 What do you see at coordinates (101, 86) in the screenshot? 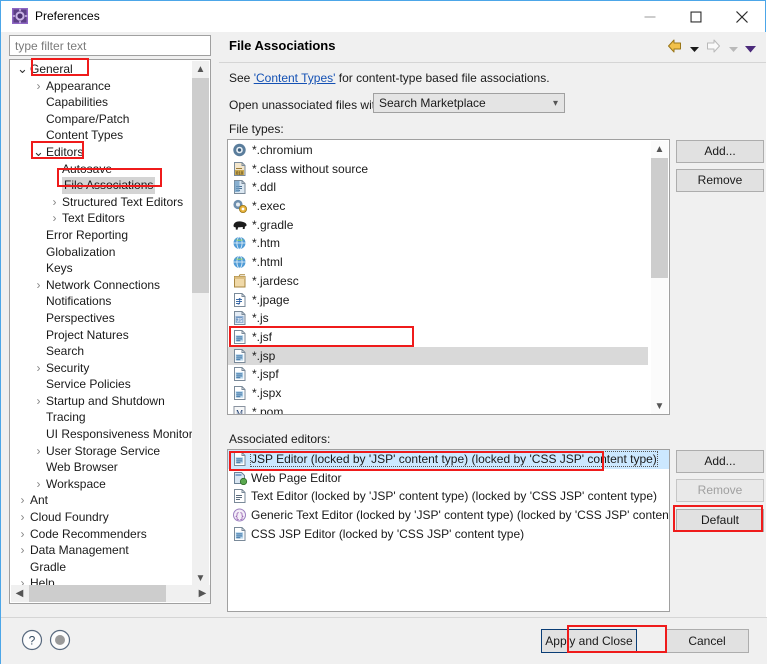
I see `sidebar-item-appearance: › Appearance` at bounding box center [101, 86].